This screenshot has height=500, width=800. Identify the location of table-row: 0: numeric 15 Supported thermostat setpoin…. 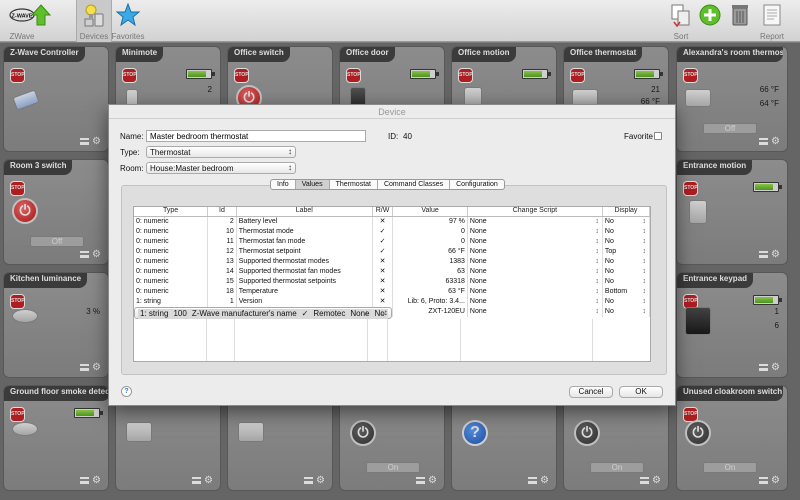
(392, 281).